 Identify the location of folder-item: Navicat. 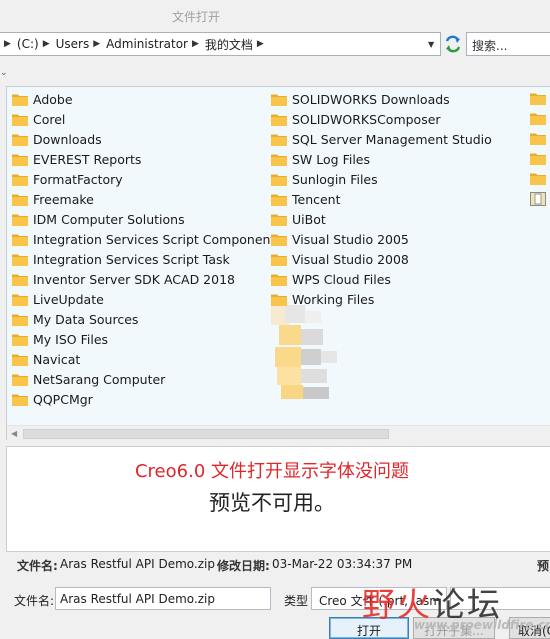
(46, 359).